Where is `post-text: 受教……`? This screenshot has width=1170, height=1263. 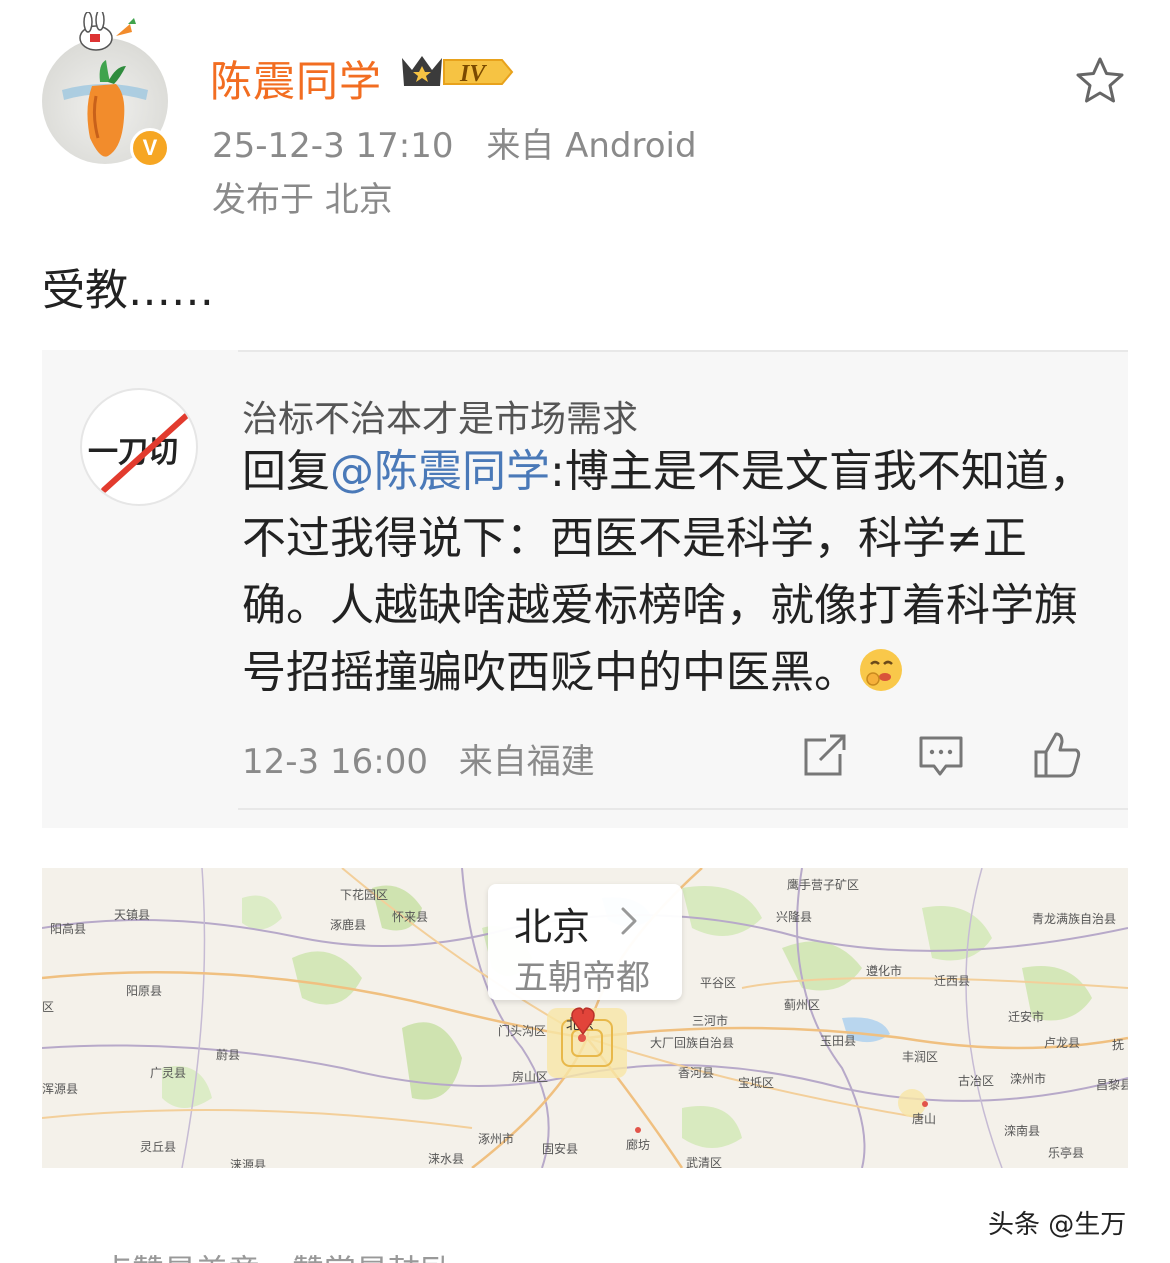 post-text: 受教…… is located at coordinates (128, 291).